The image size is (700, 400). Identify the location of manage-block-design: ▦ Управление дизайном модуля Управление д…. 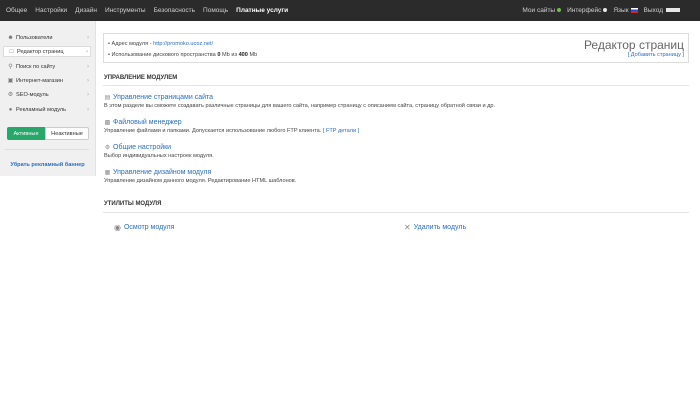
(394, 176).